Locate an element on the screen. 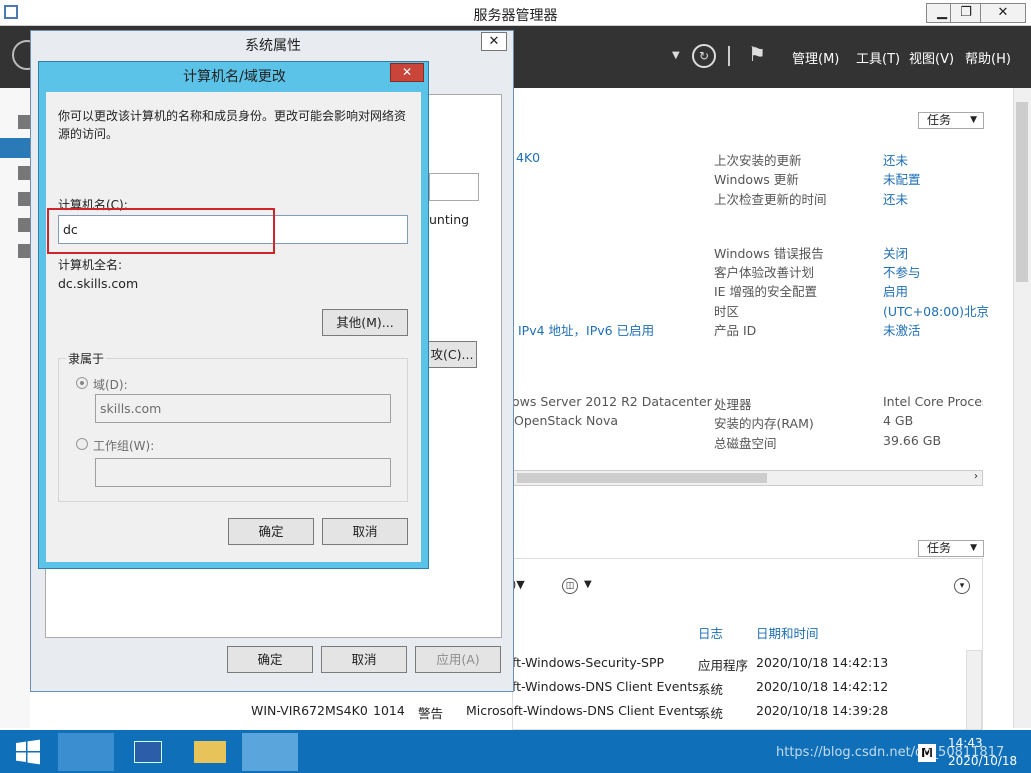 This screenshot has width=1031, height=773. window-title-bar: 服务器管理器 ▁ ❐ ✕ is located at coordinates (515, 13).